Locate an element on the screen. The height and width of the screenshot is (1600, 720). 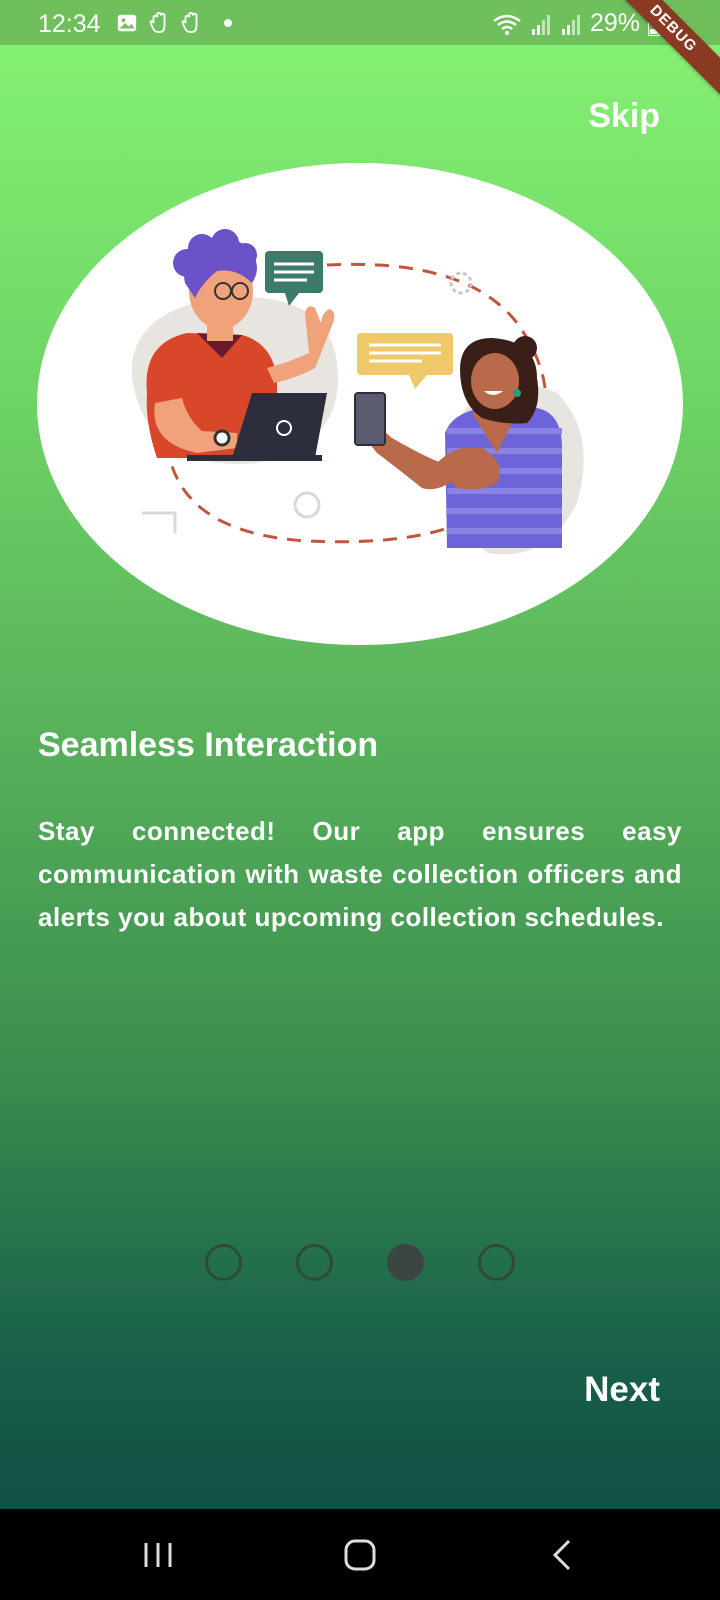
status-bar: 12:34 29% is located at coordinates (360, 22).